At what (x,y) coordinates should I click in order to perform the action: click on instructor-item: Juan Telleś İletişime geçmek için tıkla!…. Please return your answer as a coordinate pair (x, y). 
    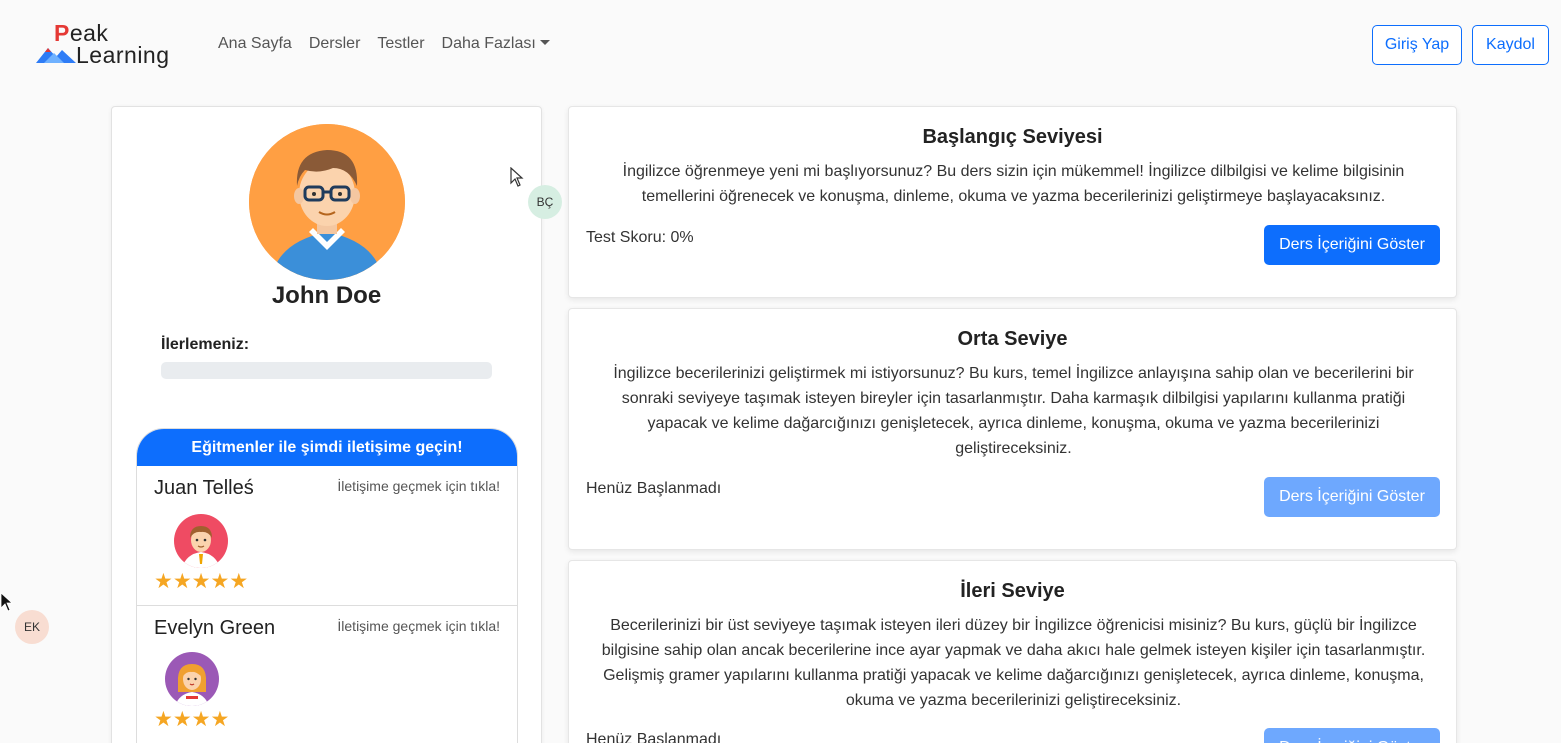
    Looking at the image, I should click on (327, 536).